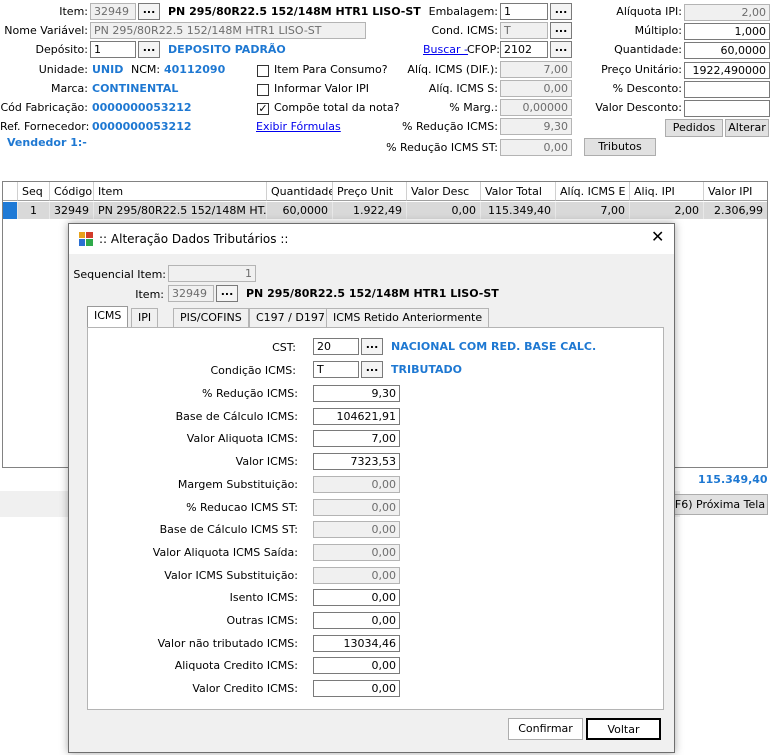 The image size is (772, 755). Describe the element at coordinates (408, 317) in the screenshot. I see `tab-icms-retido: ICMS Retido Anteriormente` at that location.